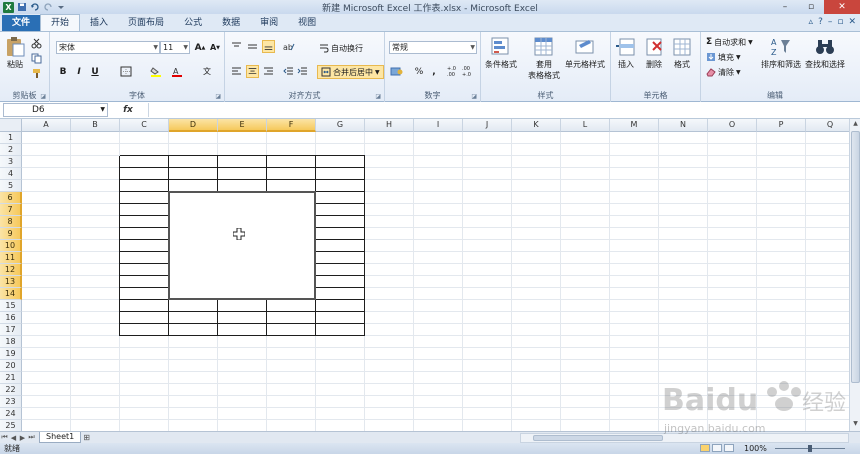  Describe the element at coordinates (11, 174) in the screenshot. I see `row-header: 4` at that location.